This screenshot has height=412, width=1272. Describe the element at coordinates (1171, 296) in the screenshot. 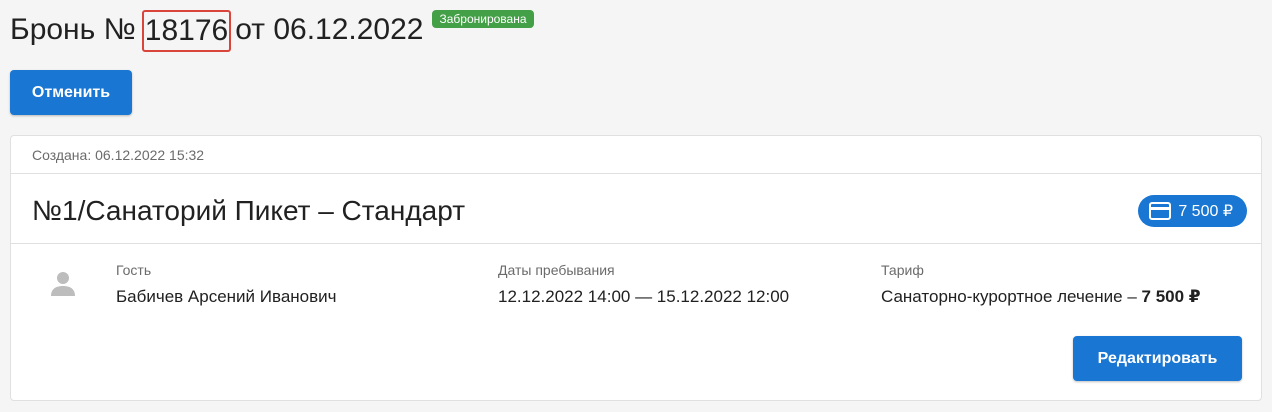

I see `tariff-price: 7 500 ₽` at that location.